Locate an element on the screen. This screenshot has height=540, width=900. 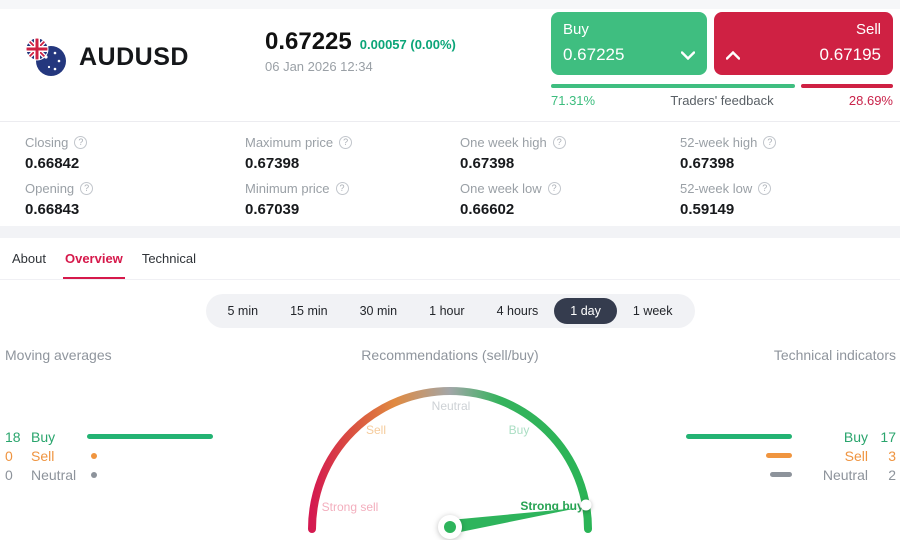
stat-label: 52-week high is located at coordinates (719, 142).